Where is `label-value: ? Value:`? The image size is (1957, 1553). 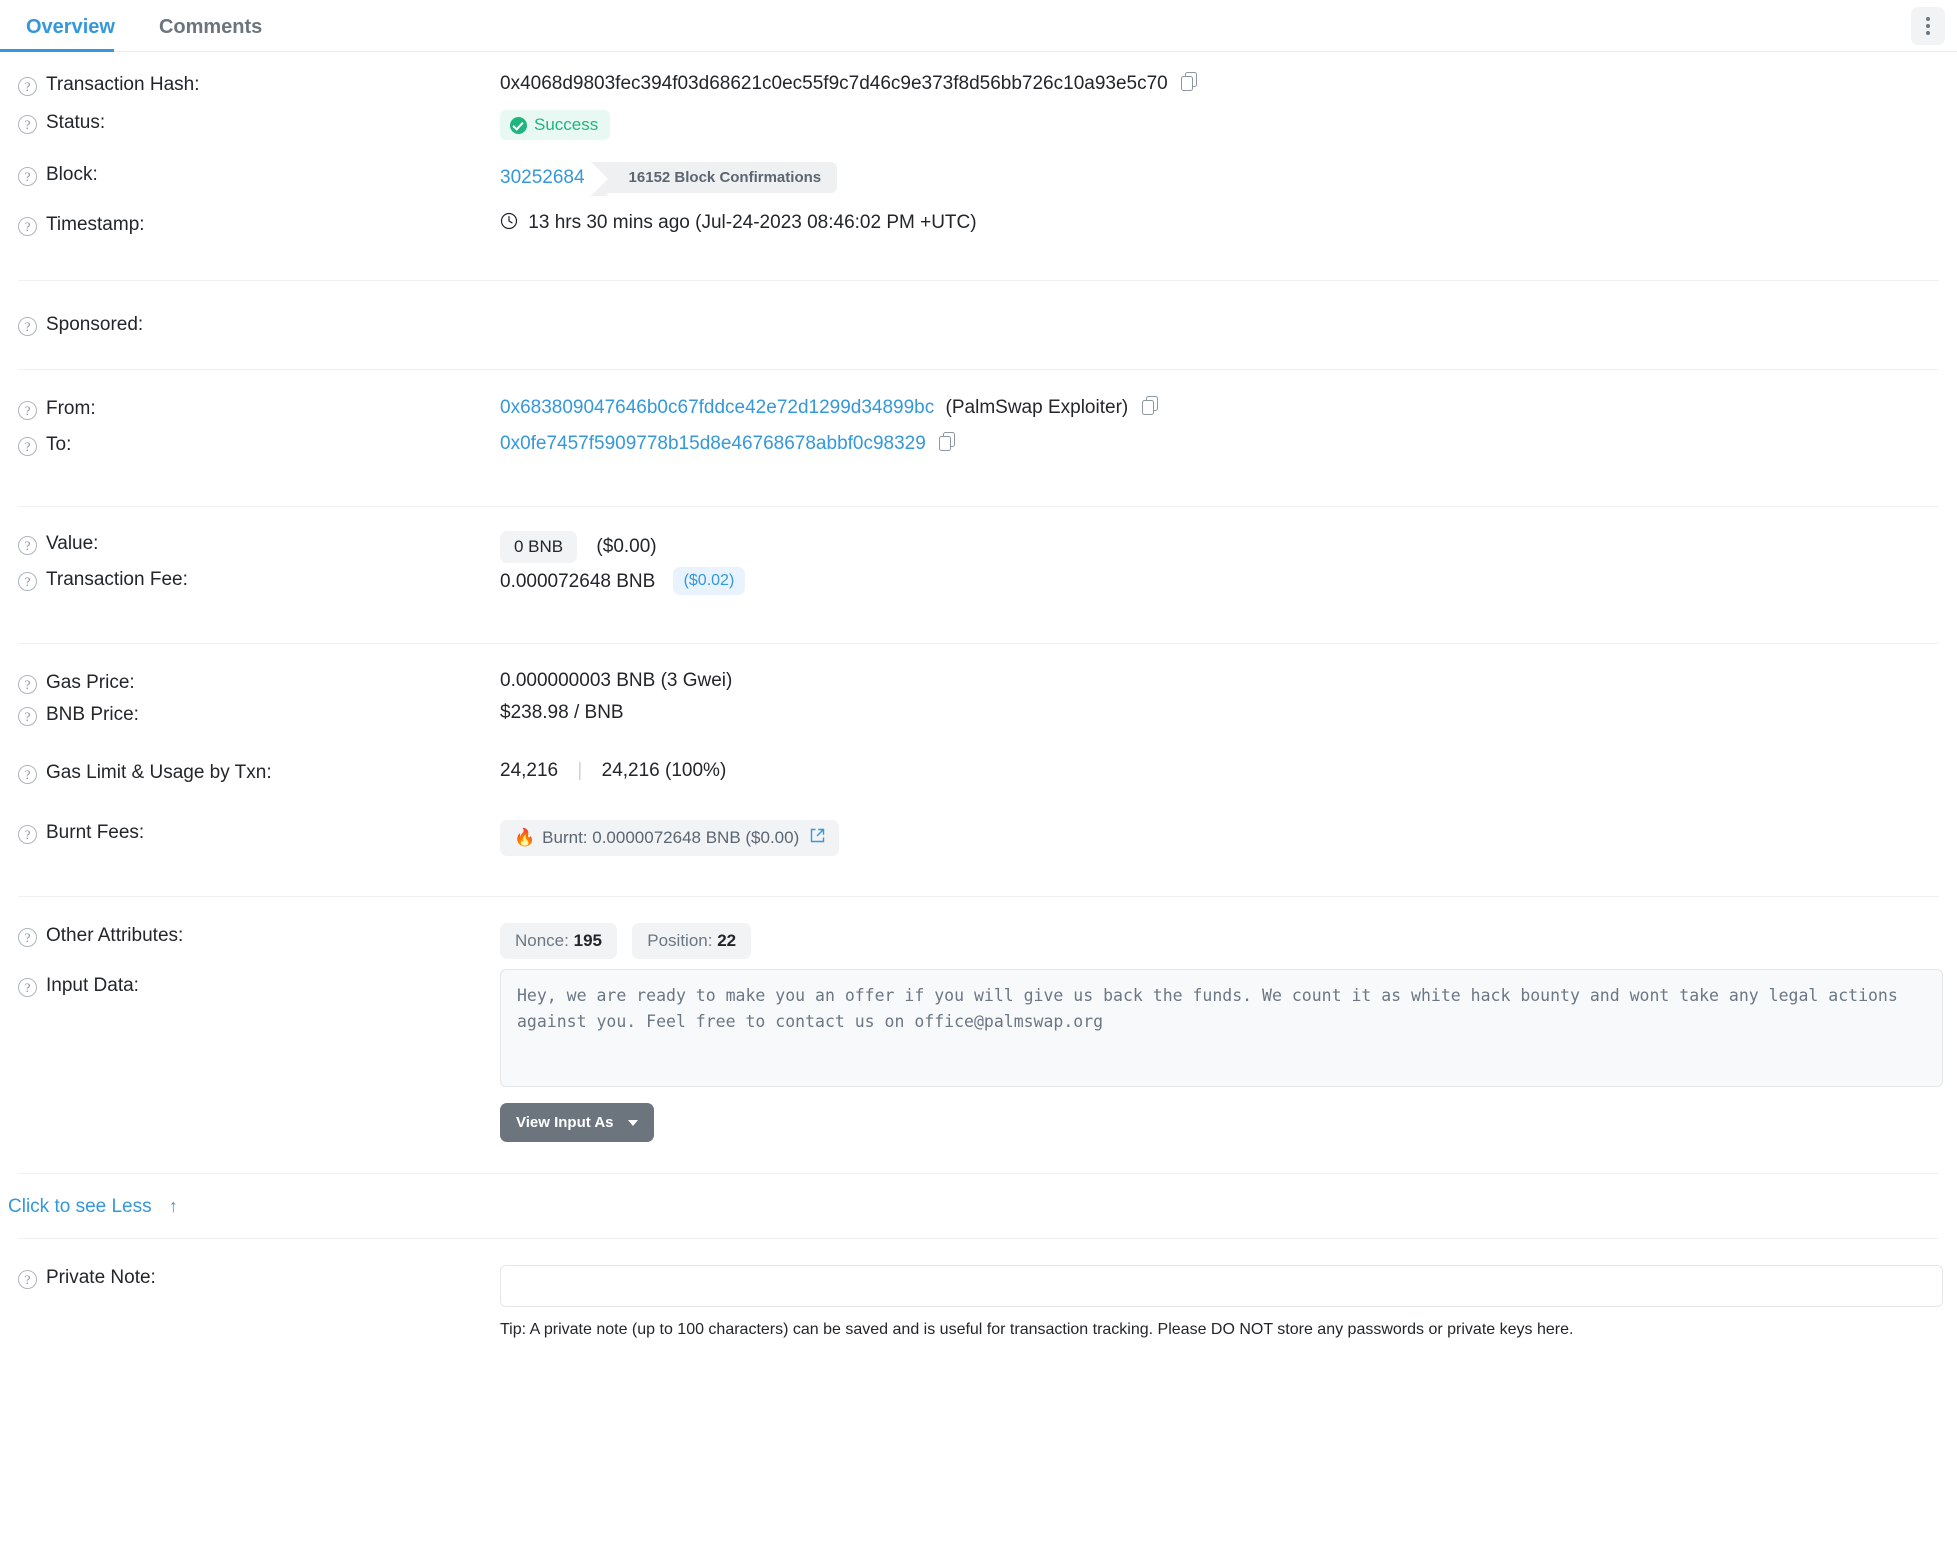 label-value: ? Value: is located at coordinates (259, 542).